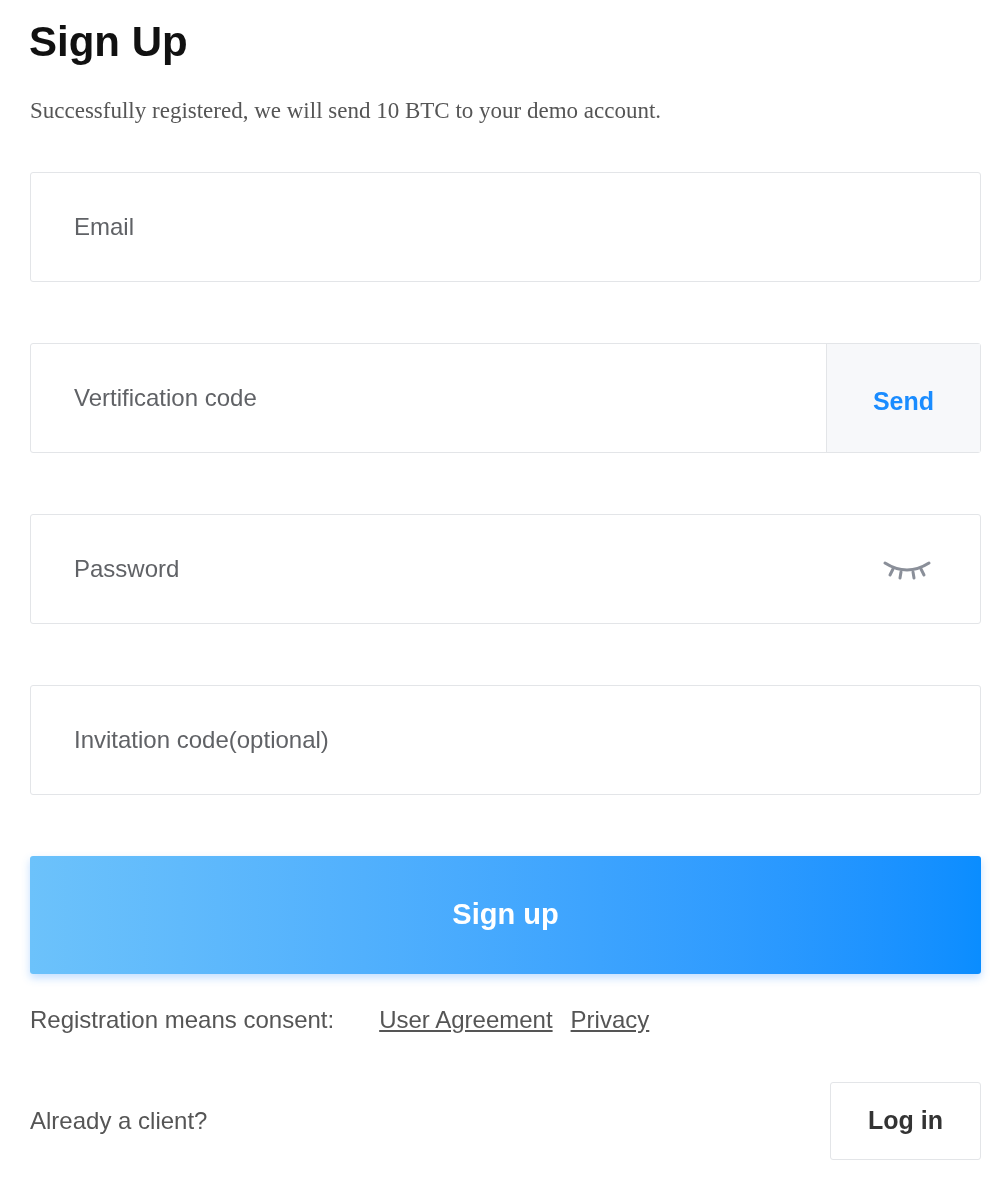  What do you see at coordinates (119, 1121) in the screenshot?
I see `already-client-text: Already a client?` at bounding box center [119, 1121].